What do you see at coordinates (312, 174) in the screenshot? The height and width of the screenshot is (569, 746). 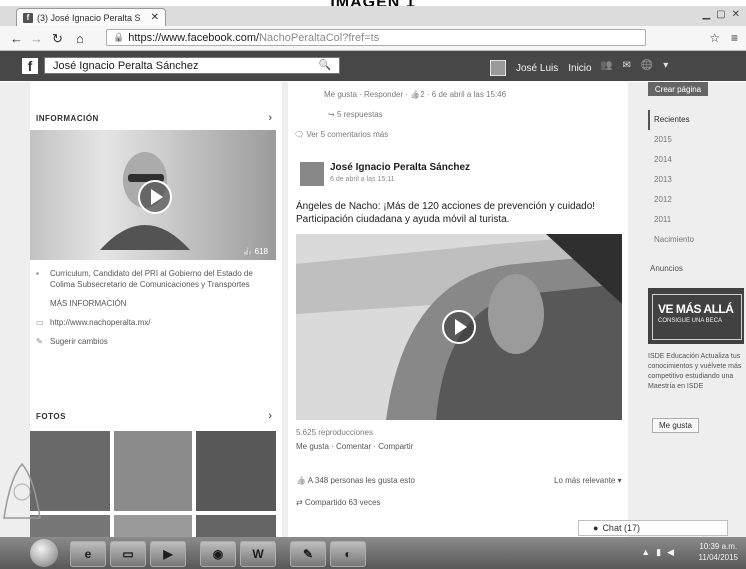 I see `post-avatar` at bounding box center [312, 174].